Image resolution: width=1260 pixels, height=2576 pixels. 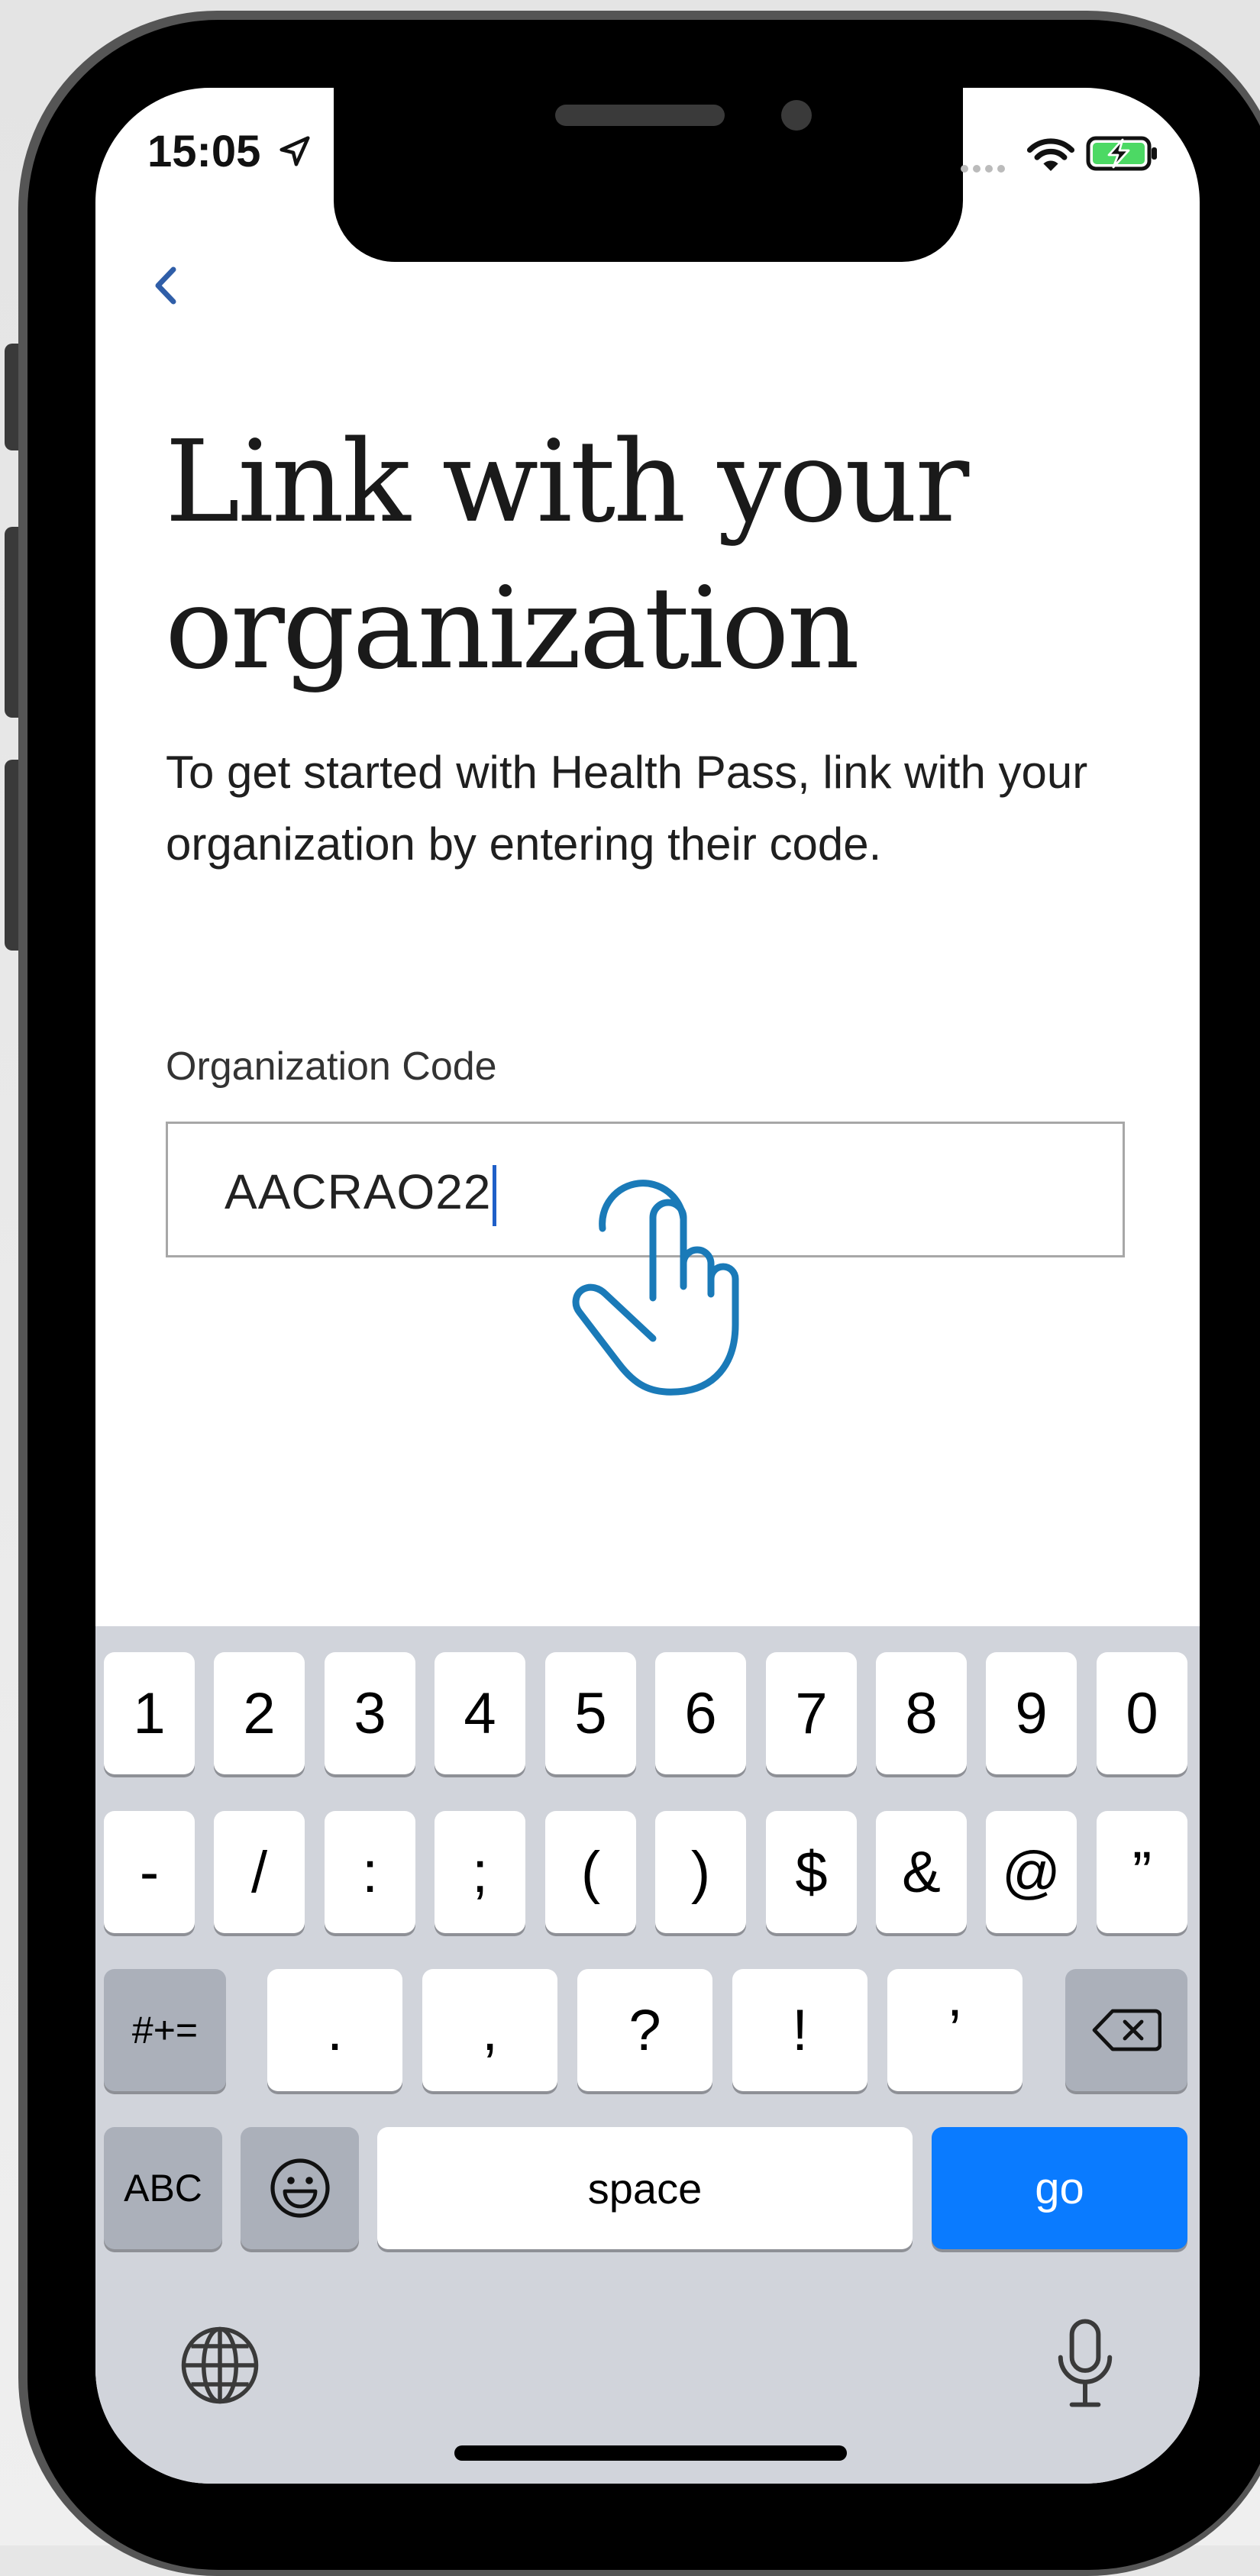 What do you see at coordinates (165, 285) in the screenshot?
I see `chevron-left-icon` at bounding box center [165, 285].